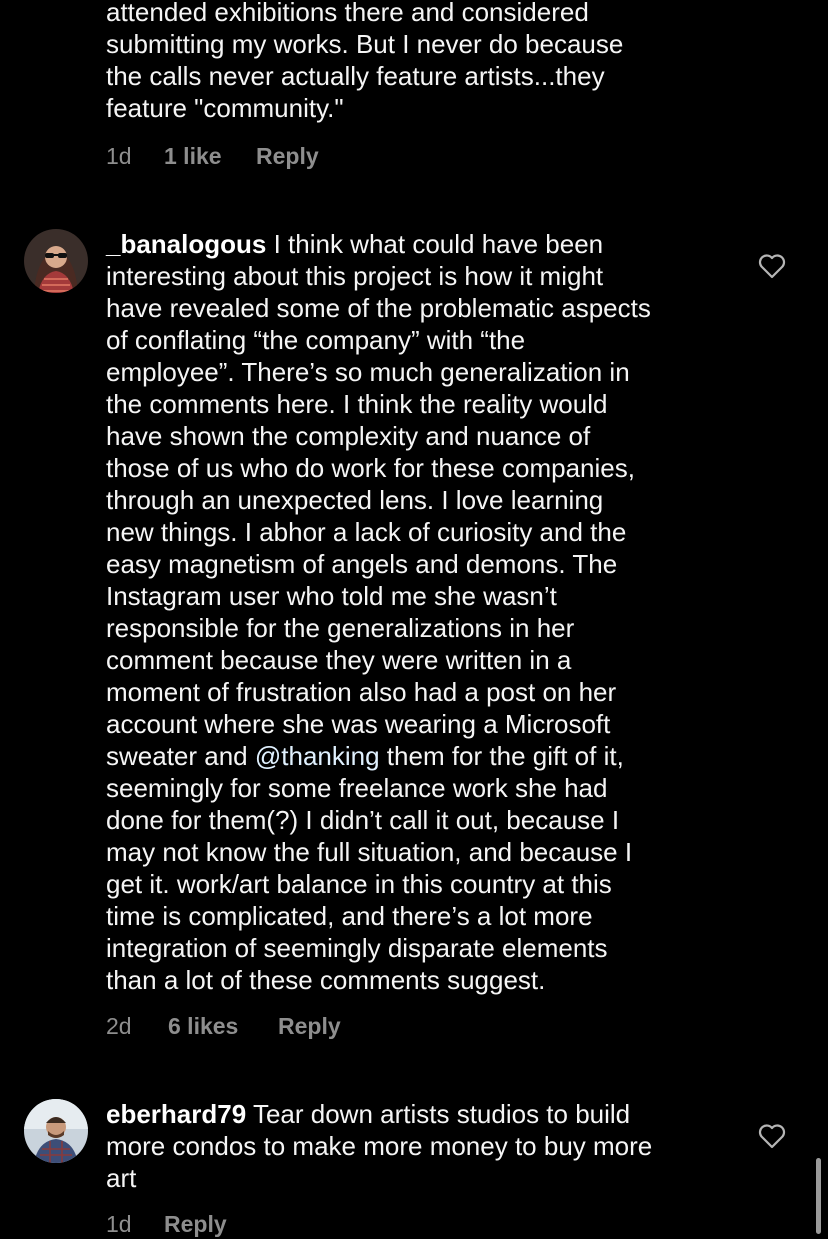  Describe the element at coordinates (818, 1196) in the screenshot. I see `scrollbar` at that location.